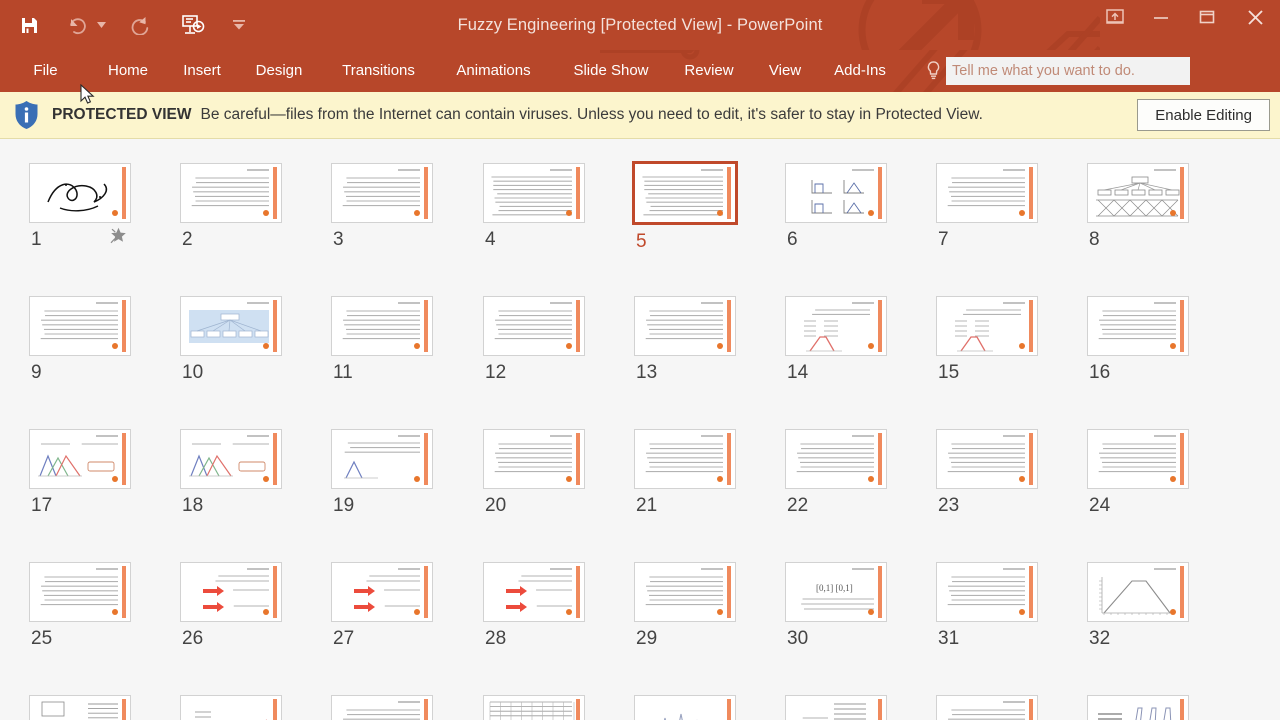 The height and width of the screenshot is (720, 1280). I want to click on ribbon-tab-file: File, so click(45, 71).